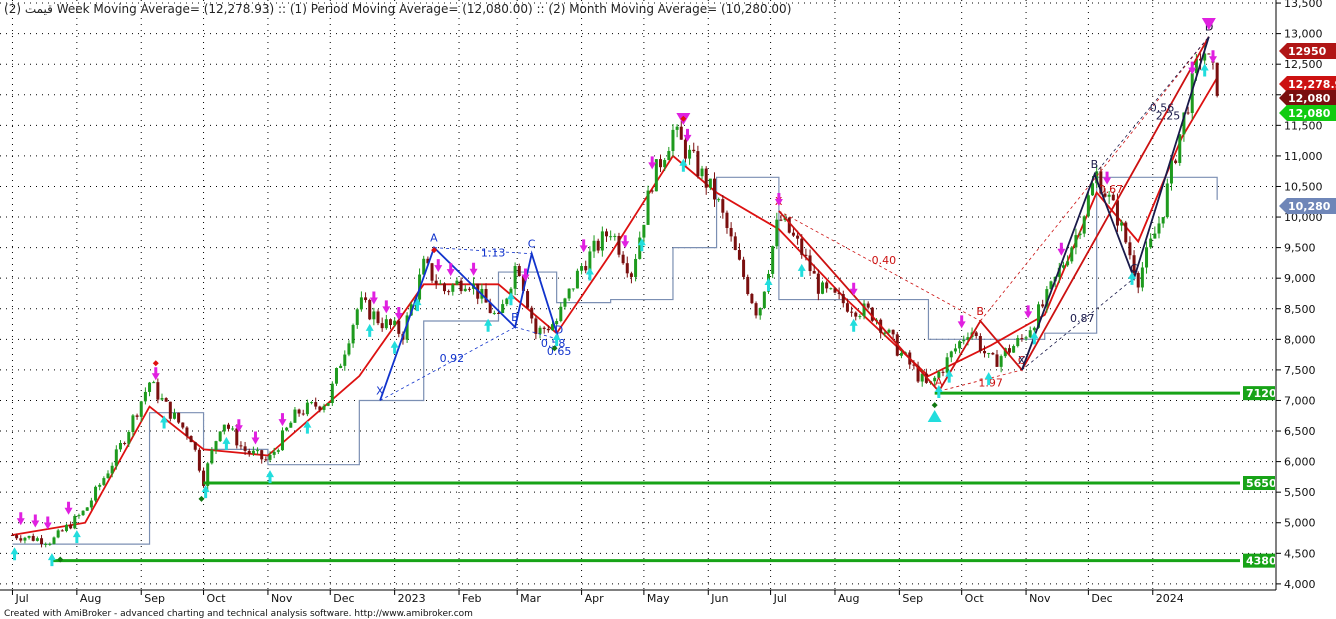 This screenshot has width=1336, height=619. Describe the element at coordinates (452, 358) in the screenshot. I see `pattern-ratio-label: 0.92` at that location.